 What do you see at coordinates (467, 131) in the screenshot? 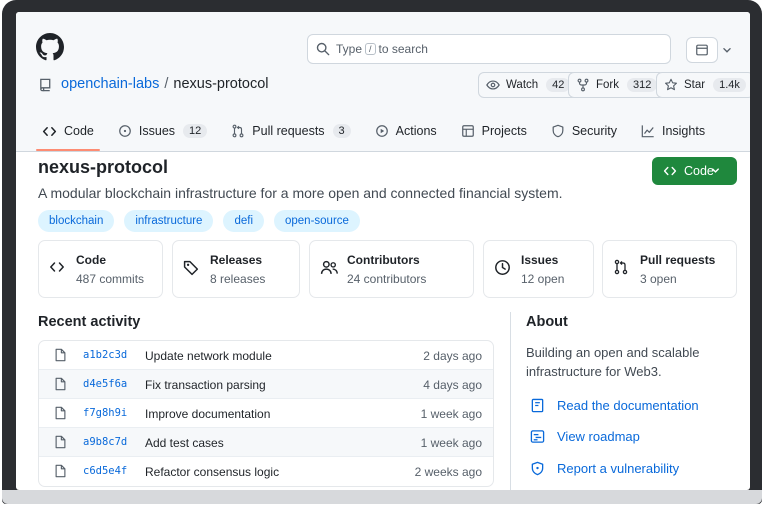
I see `table-icon` at bounding box center [467, 131].